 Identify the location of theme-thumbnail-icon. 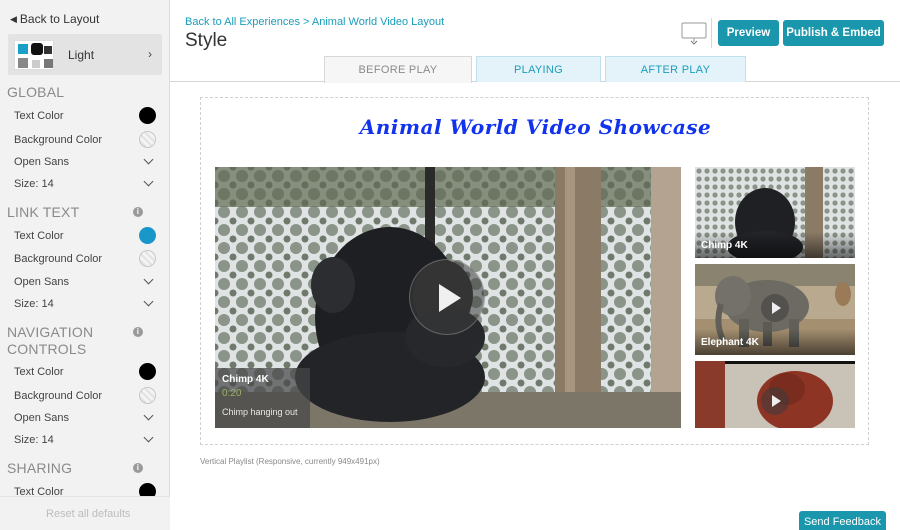
(34, 54).